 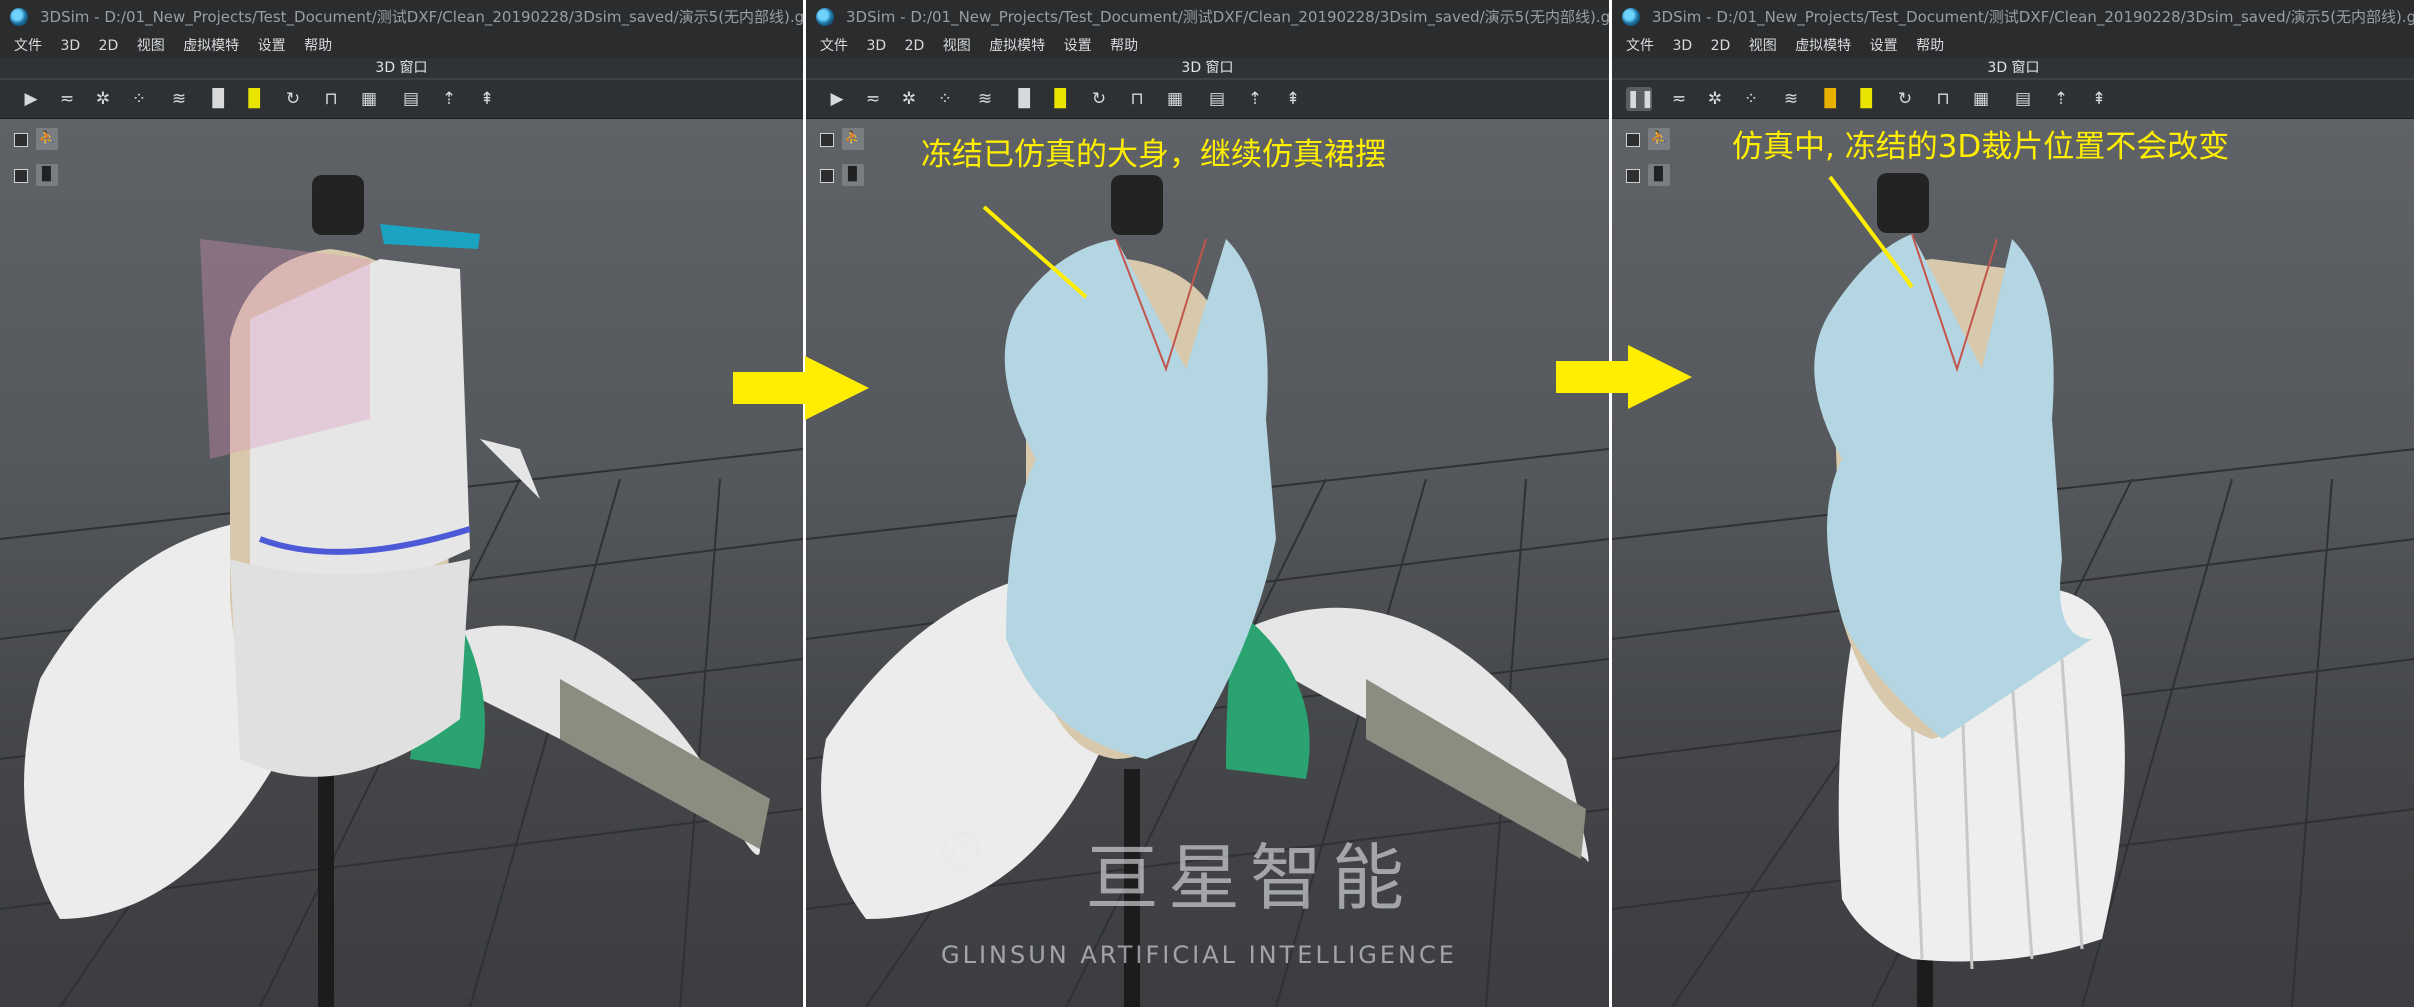 What do you see at coordinates (1640, 99) in the screenshot?
I see `pause-icon: ❚❚` at bounding box center [1640, 99].